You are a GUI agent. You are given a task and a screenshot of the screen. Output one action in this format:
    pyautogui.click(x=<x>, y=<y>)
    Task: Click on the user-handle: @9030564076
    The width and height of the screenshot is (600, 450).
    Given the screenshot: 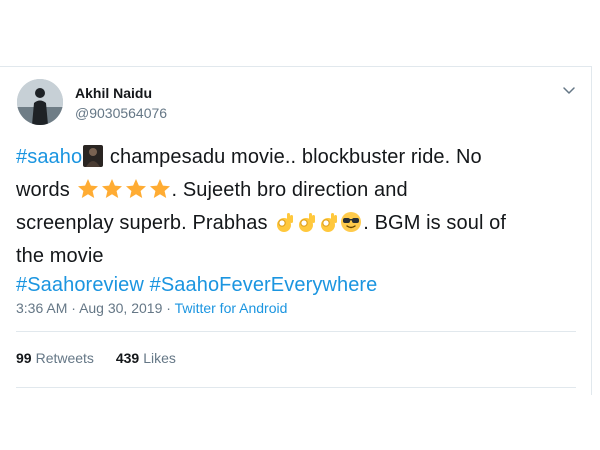 What is the action you would take?
    pyautogui.click(x=121, y=113)
    